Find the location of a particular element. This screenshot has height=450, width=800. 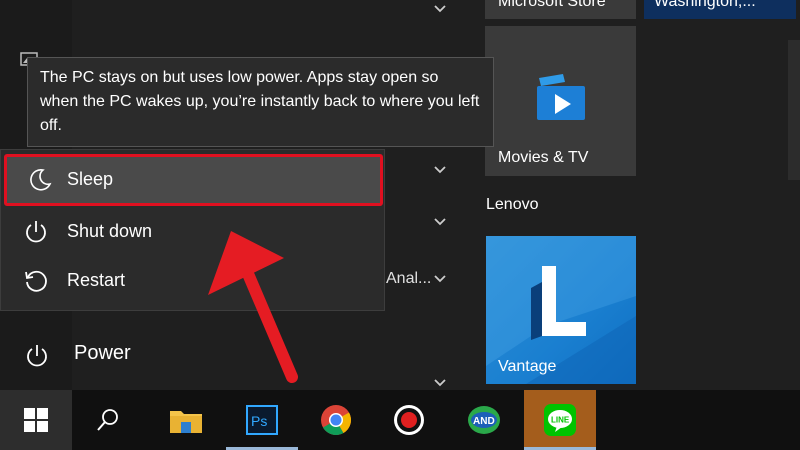

search-icon is located at coordinates (107, 420).